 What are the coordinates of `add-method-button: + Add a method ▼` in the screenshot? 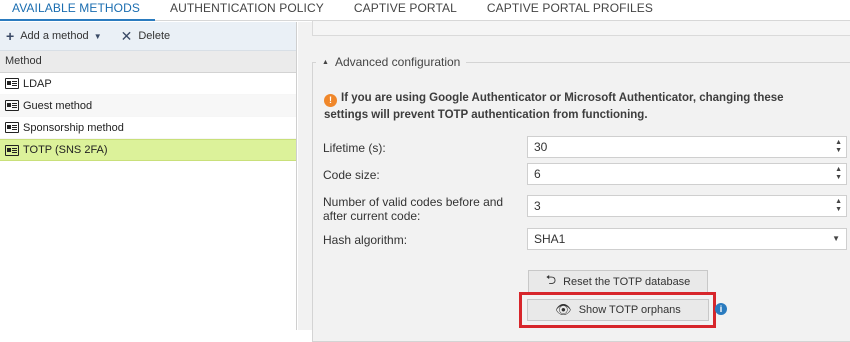 It's located at (54, 36).